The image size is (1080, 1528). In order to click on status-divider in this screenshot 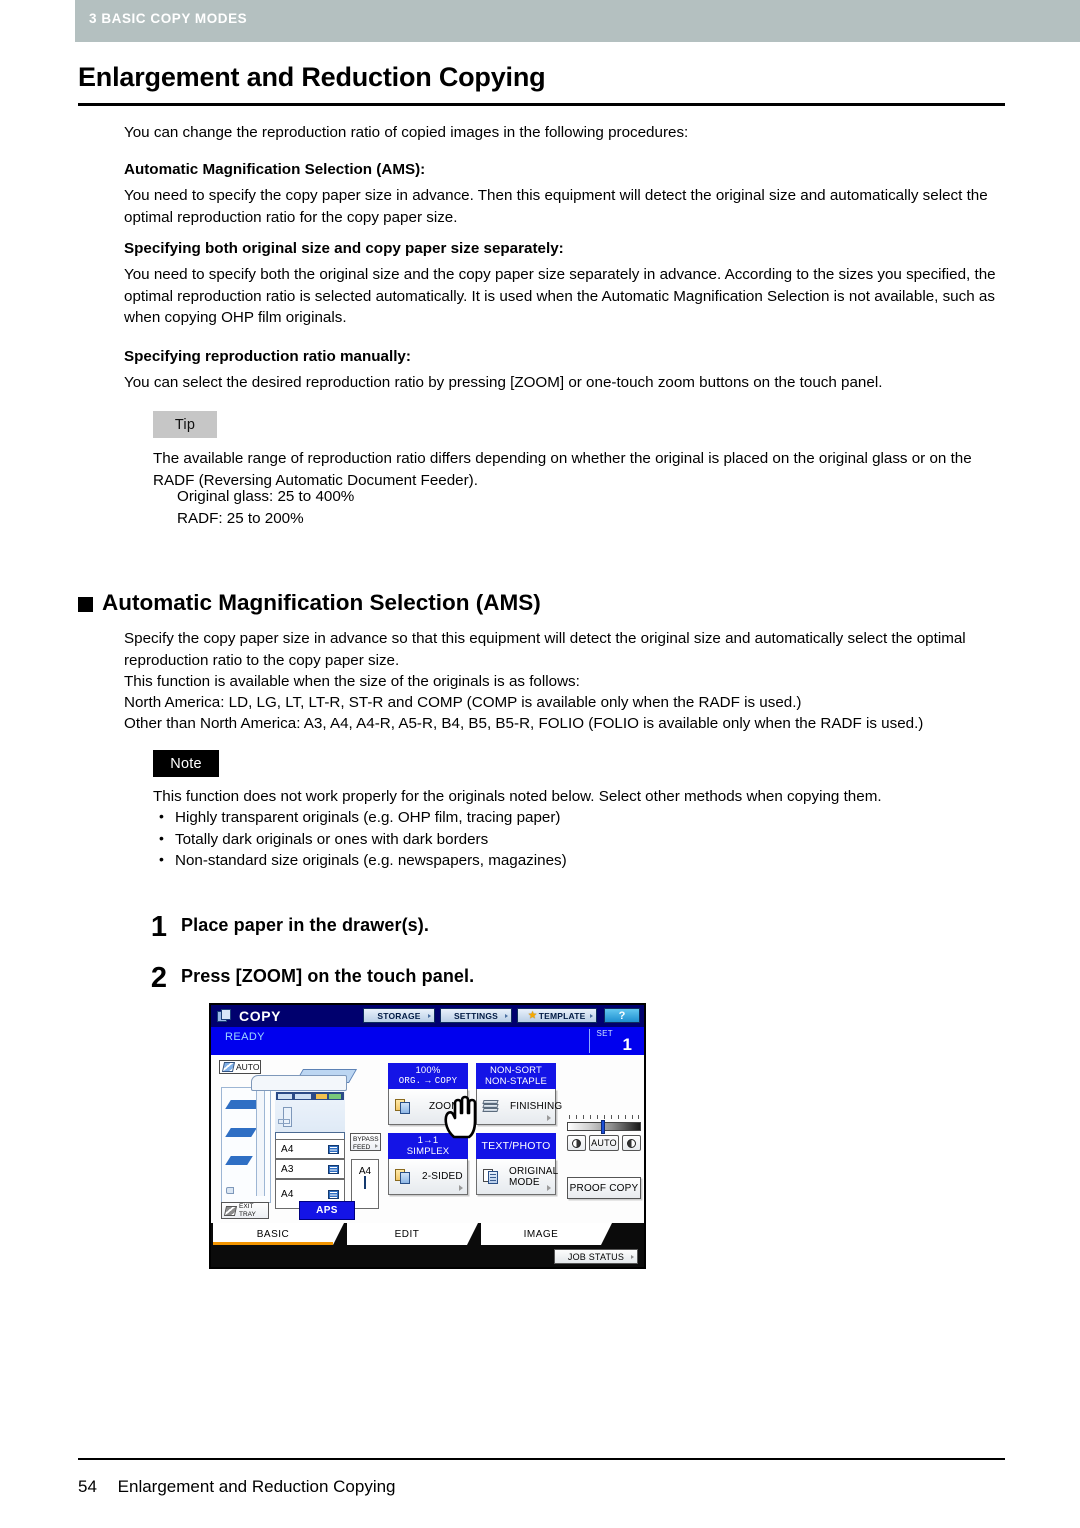, I will do `click(589, 1041)`.